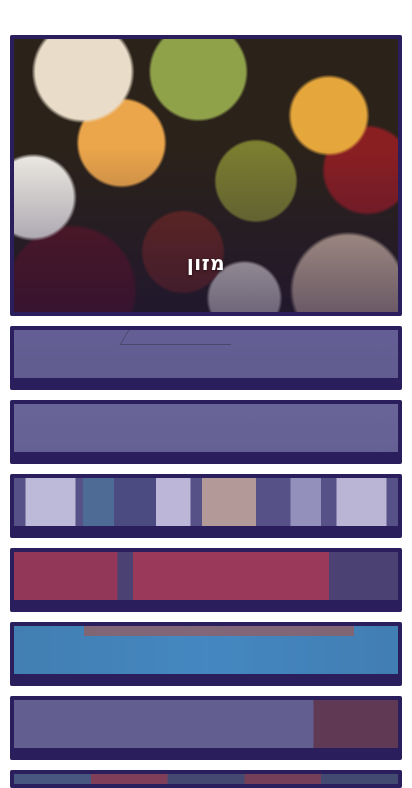 Image resolution: width=412 pixels, height=788 pixels. I want to click on category-title: מזון, so click(206, 263).